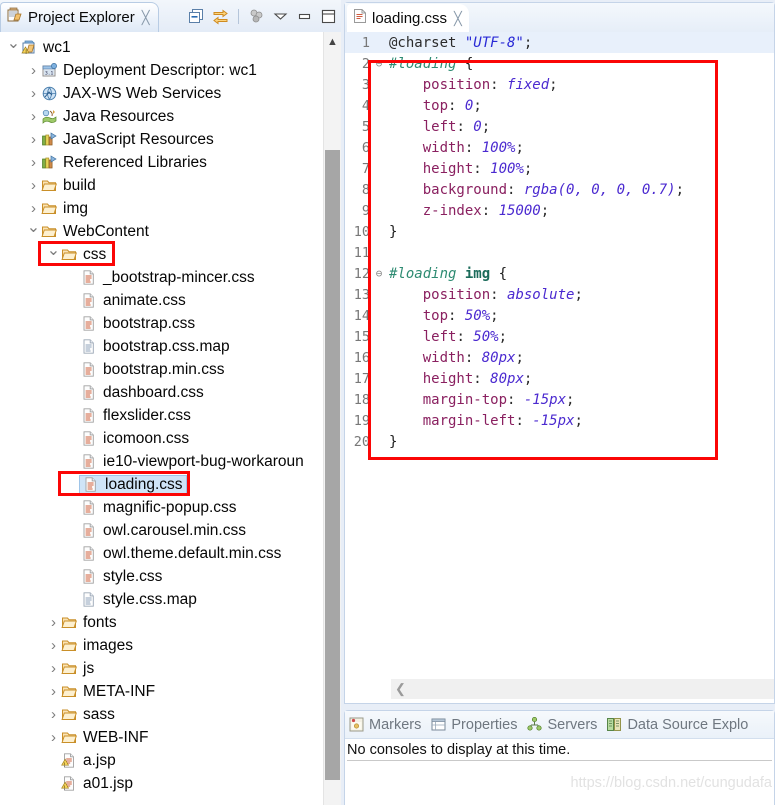  What do you see at coordinates (559, 105) in the screenshot?
I see `code-line: 4 top: 0;` at bounding box center [559, 105].